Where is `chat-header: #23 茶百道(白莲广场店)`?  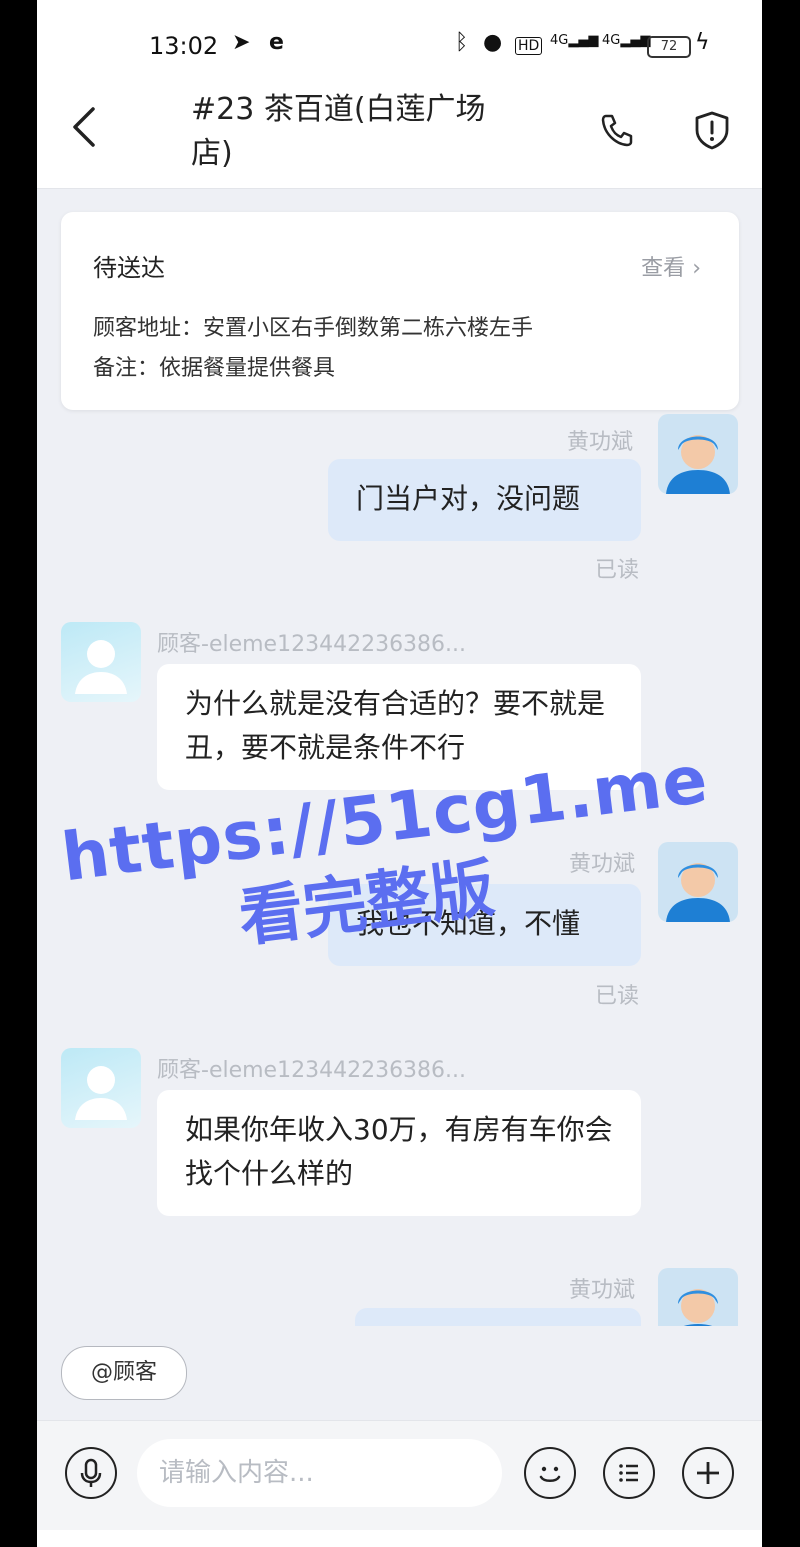 chat-header: #23 茶百道(白莲广场店) is located at coordinates (399, 139).